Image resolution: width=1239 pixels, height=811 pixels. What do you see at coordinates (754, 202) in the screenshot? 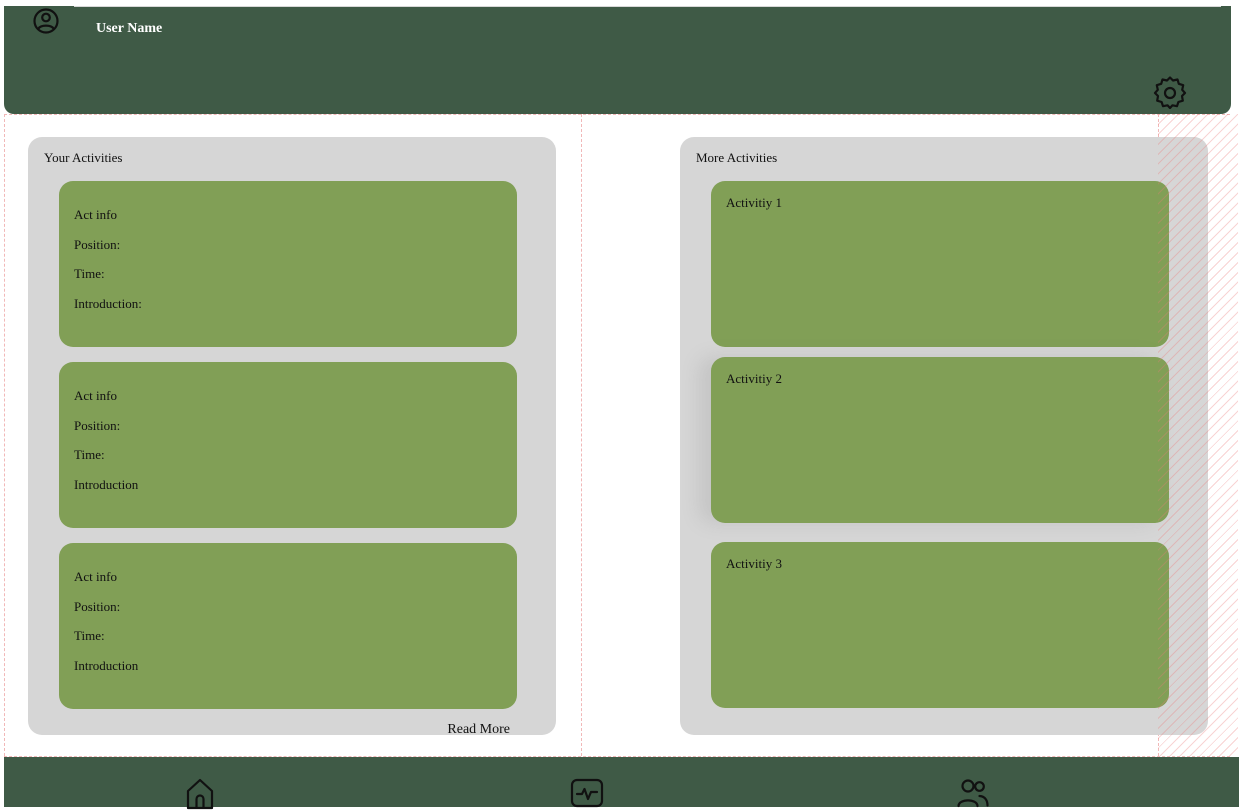
I see `activity-title: Activitiy 1` at bounding box center [754, 202].